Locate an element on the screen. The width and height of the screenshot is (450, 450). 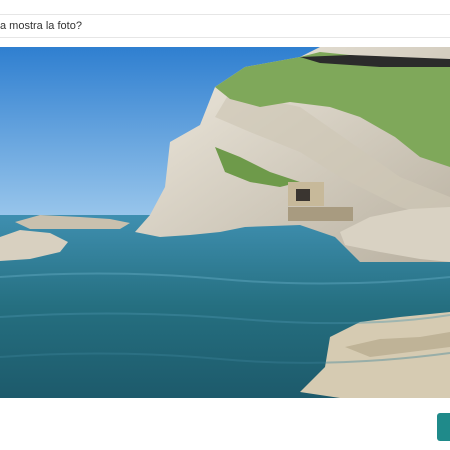
seawall is located at coordinates (320, 214).